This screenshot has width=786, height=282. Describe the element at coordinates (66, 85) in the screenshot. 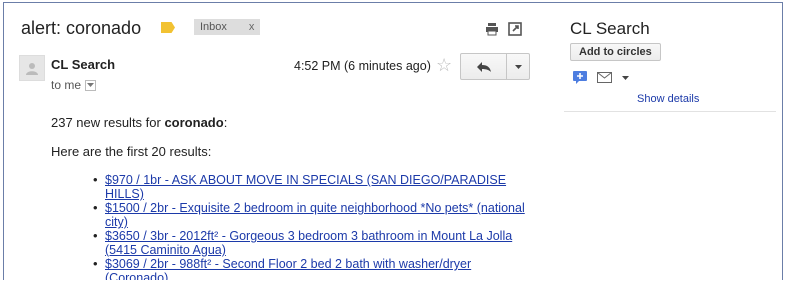

I see `recipient-text: to me` at that location.